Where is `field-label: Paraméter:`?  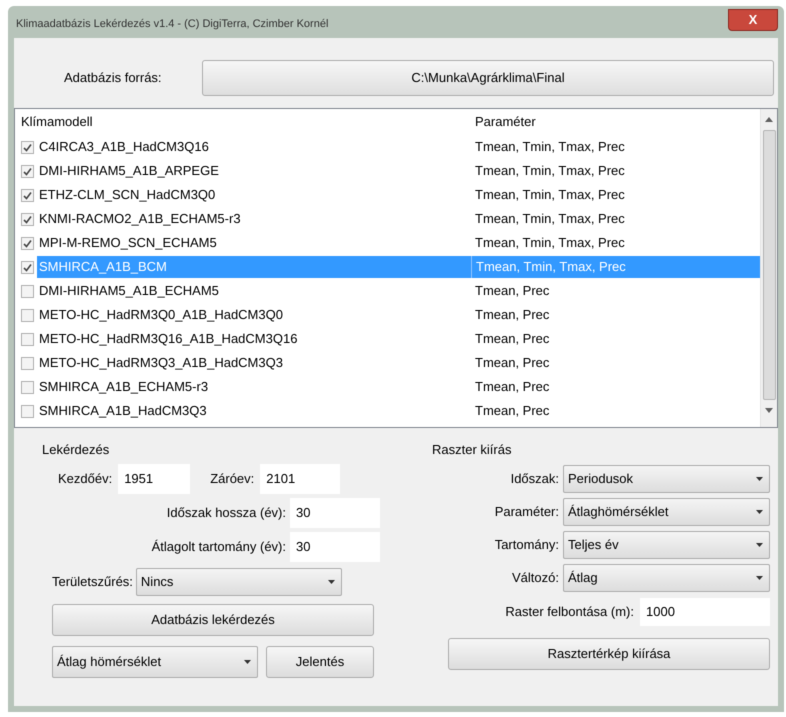
field-label: Paraméter: is located at coordinates (526, 511).